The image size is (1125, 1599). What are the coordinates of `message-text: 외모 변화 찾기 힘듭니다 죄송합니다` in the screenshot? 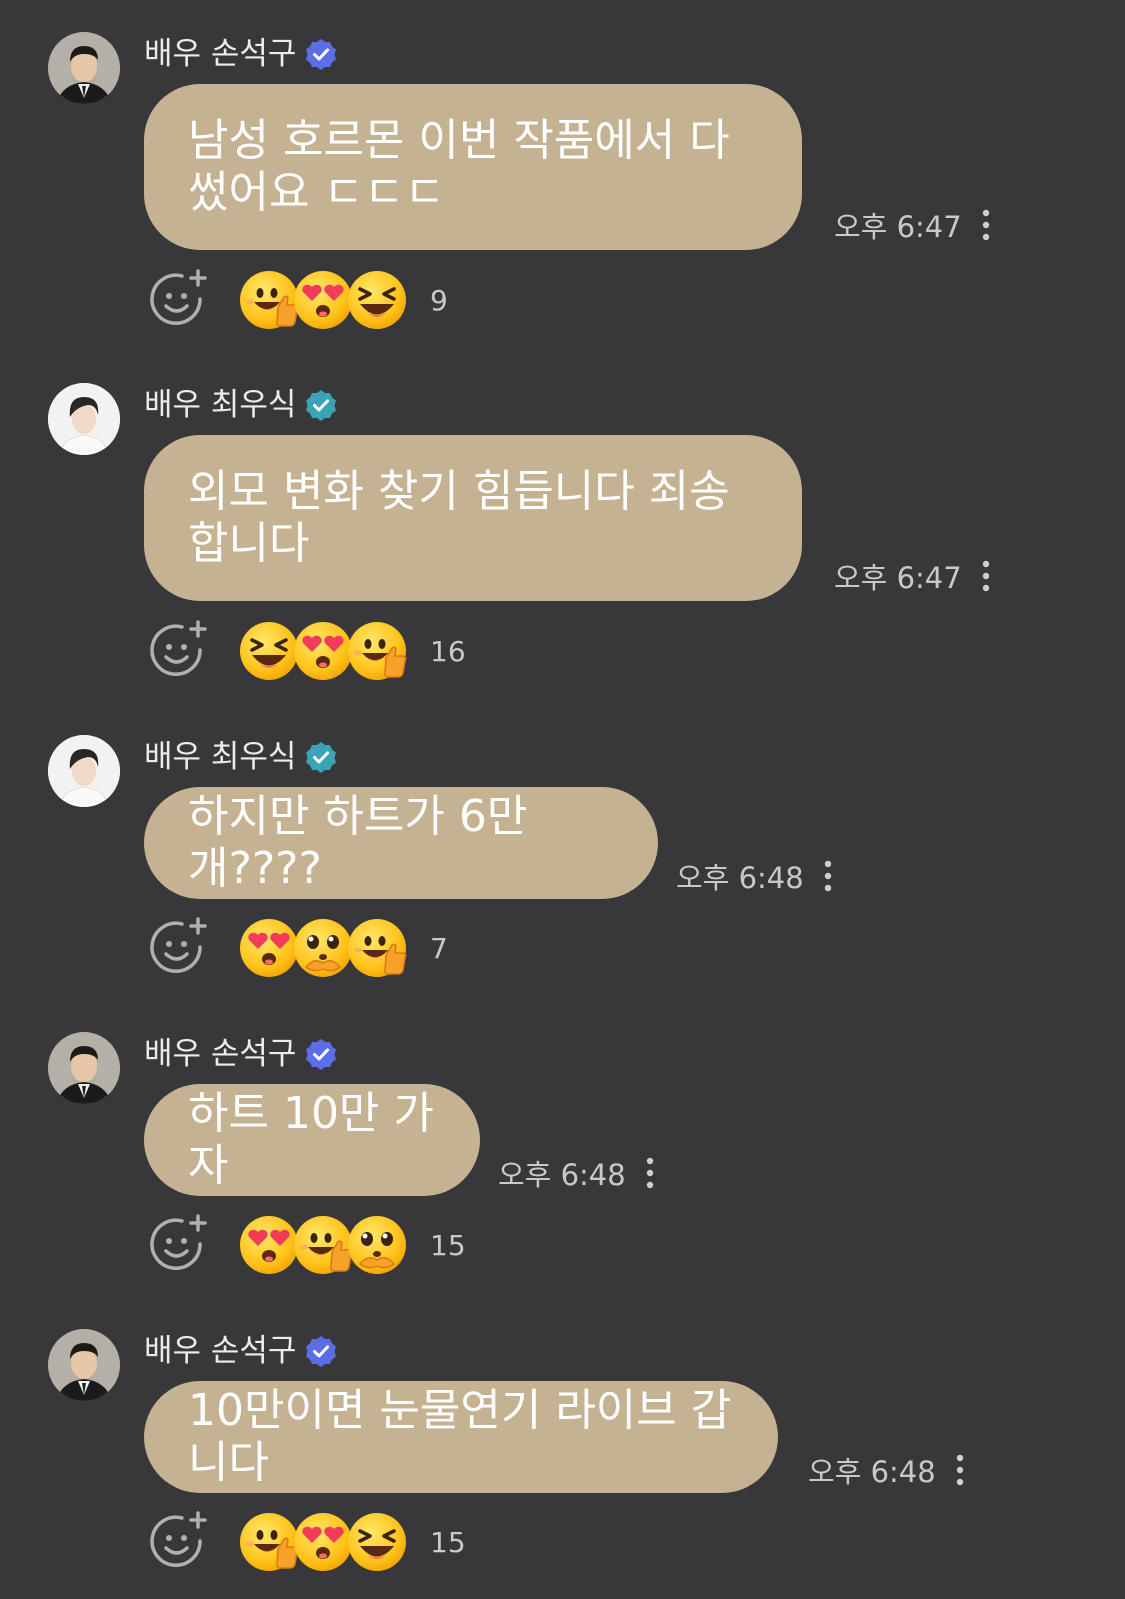 It's located at (459, 517).